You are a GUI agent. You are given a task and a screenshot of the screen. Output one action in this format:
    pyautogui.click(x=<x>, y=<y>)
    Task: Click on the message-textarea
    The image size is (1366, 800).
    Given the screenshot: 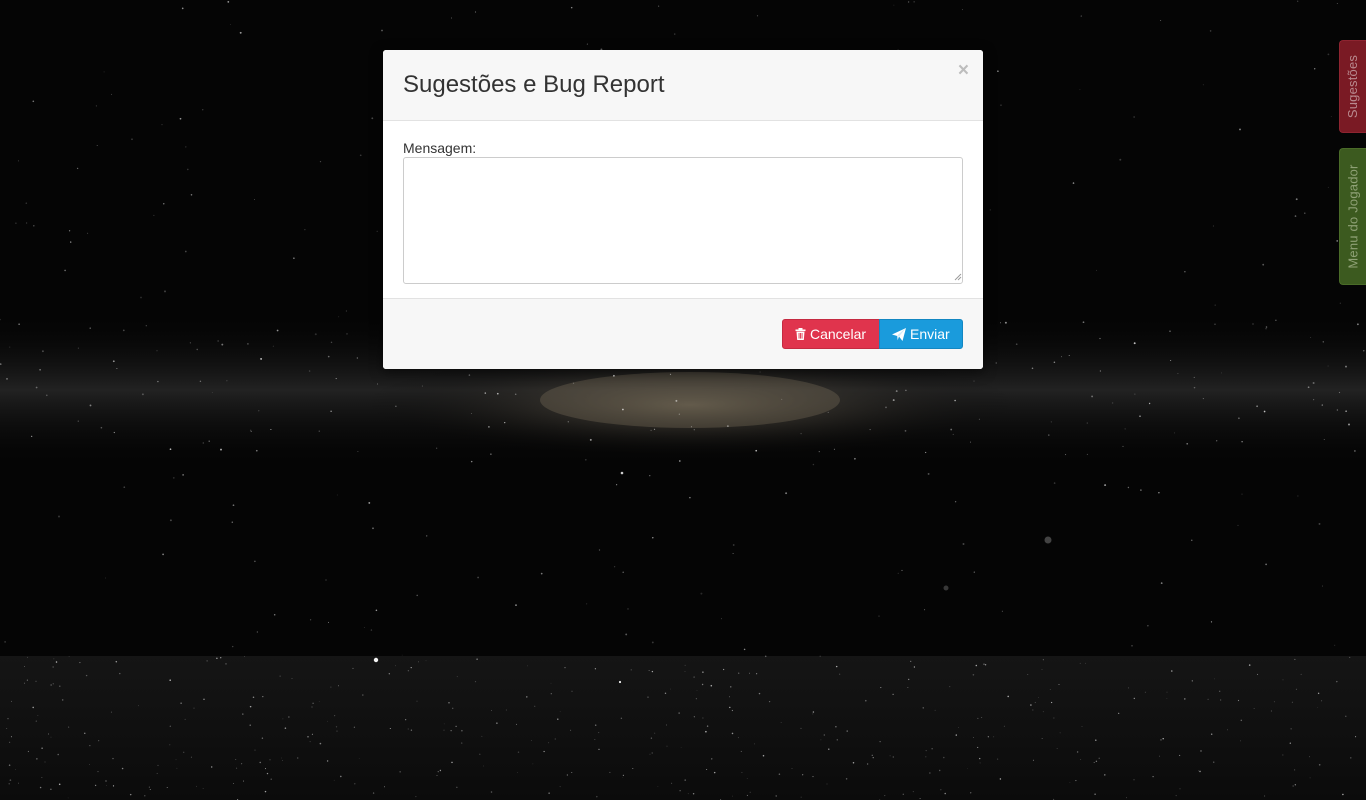 What is the action you would take?
    pyautogui.click(x=683, y=220)
    